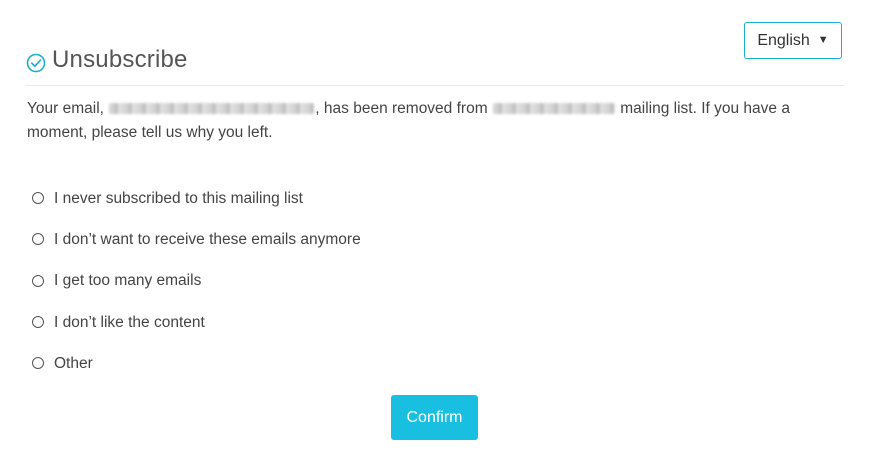  What do you see at coordinates (783, 40) in the screenshot?
I see `language-select-value: English` at bounding box center [783, 40].